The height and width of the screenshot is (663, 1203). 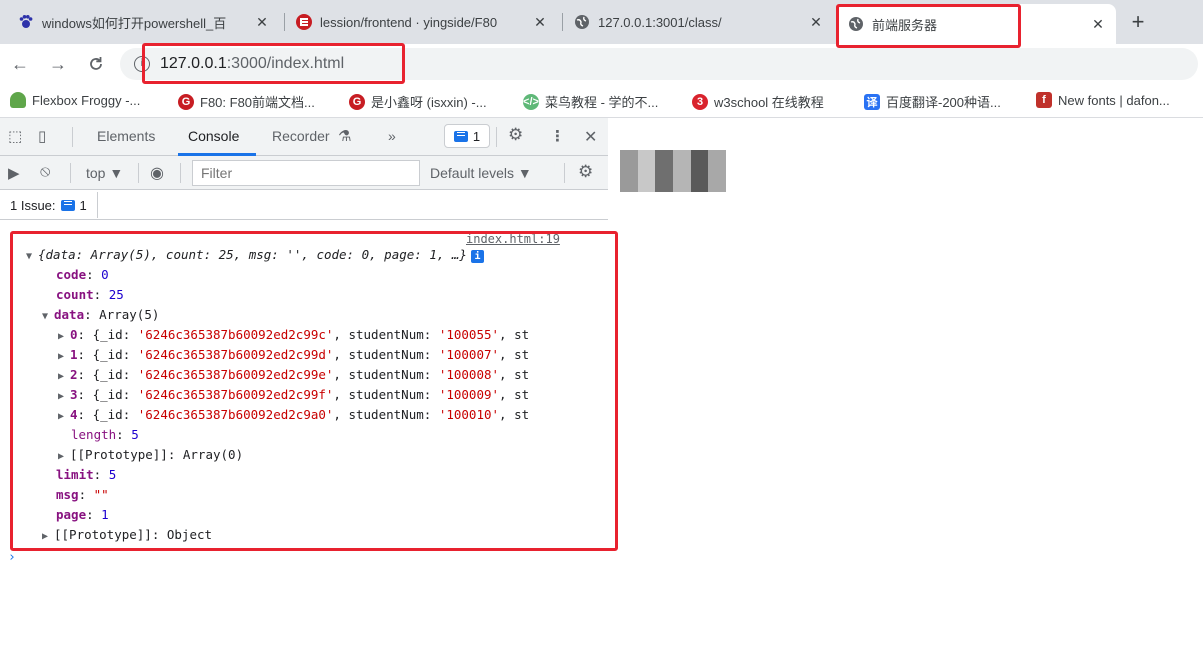 What do you see at coordinates (82, 274) in the screenshot?
I see `property-code: code: 0` at bounding box center [82, 274].